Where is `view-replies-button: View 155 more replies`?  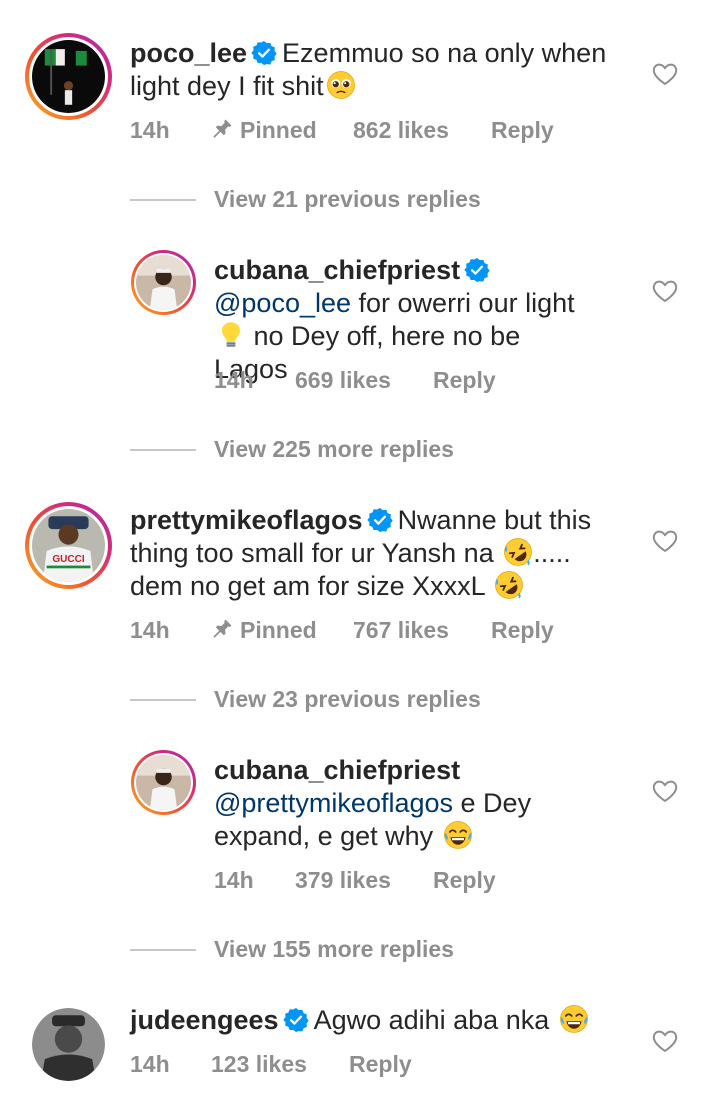
view-replies-button: View 155 more replies is located at coordinates (330, 949).